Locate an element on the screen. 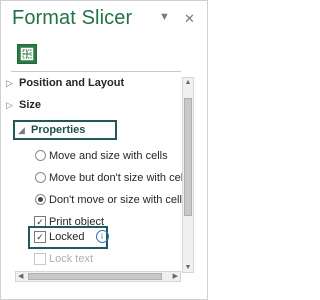 This screenshot has height=300, width=320. scroll-right-icon: ▶ is located at coordinates (175, 276).